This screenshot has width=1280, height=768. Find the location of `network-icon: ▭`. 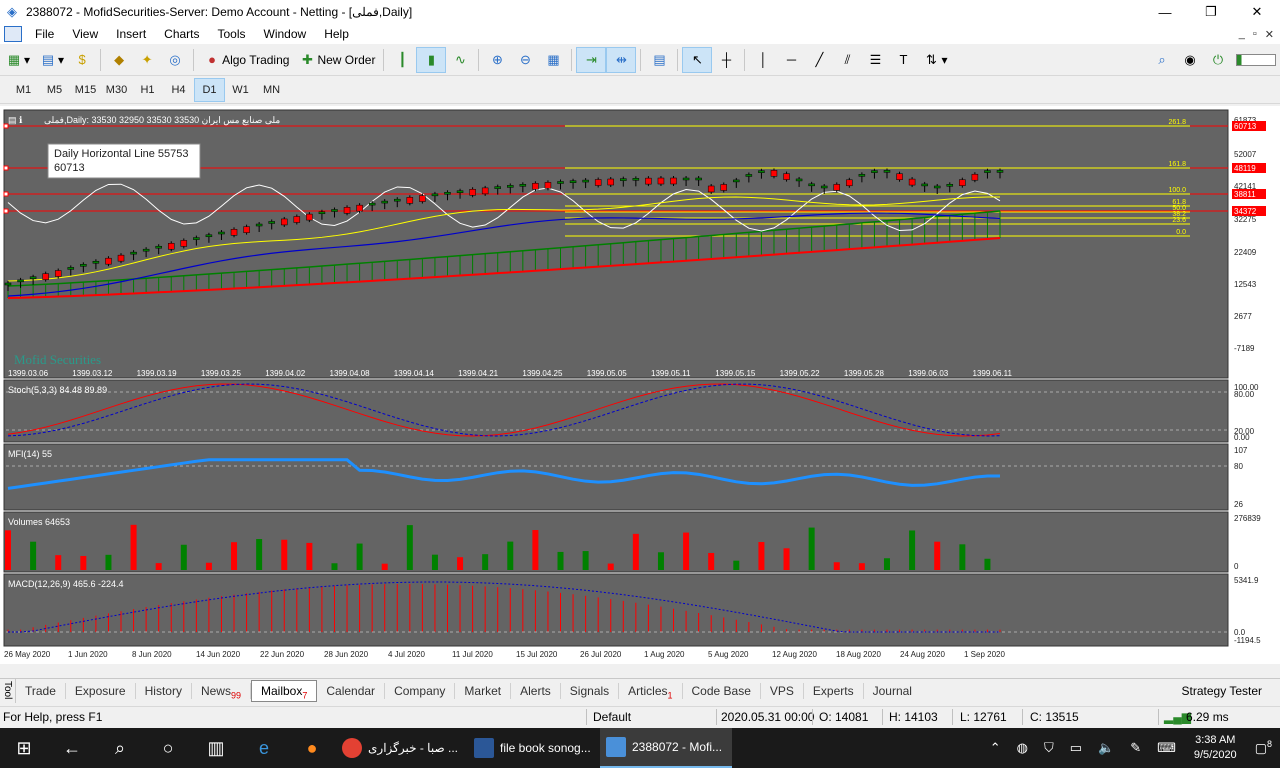

network-icon: ▭ is located at coordinates (1076, 748).